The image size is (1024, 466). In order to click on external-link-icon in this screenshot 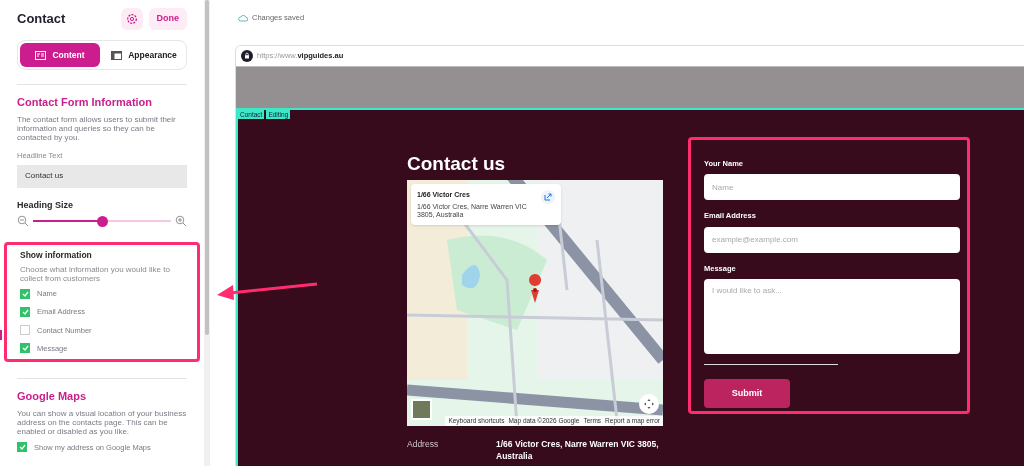, I will do `click(548, 197)`.